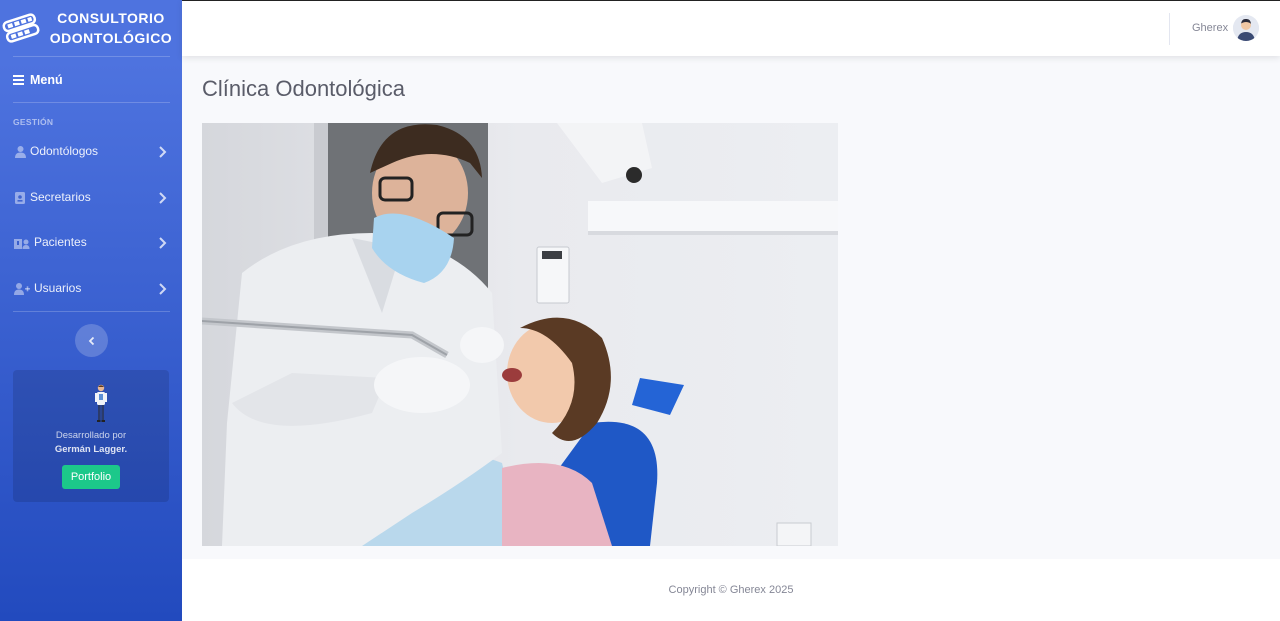 The width and height of the screenshot is (1280, 621). Describe the element at coordinates (22, 289) in the screenshot. I see `user-plus-icon` at that location.